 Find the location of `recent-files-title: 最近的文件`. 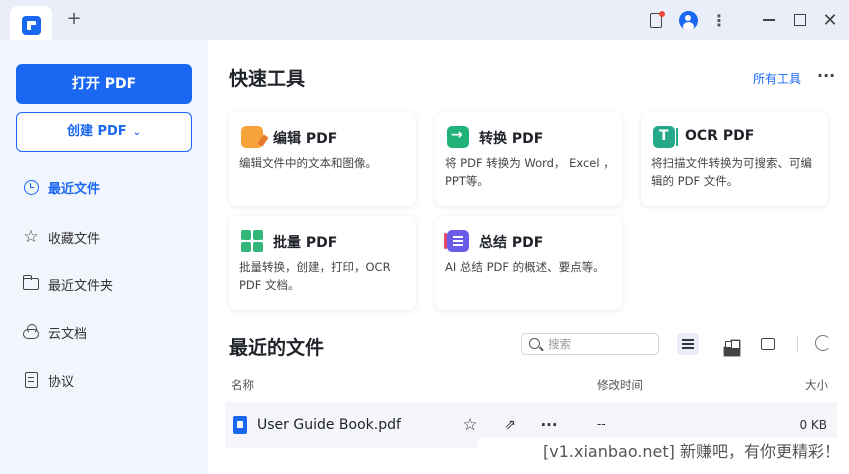

recent-files-title: 最近的文件 is located at coordinates (277, 348).